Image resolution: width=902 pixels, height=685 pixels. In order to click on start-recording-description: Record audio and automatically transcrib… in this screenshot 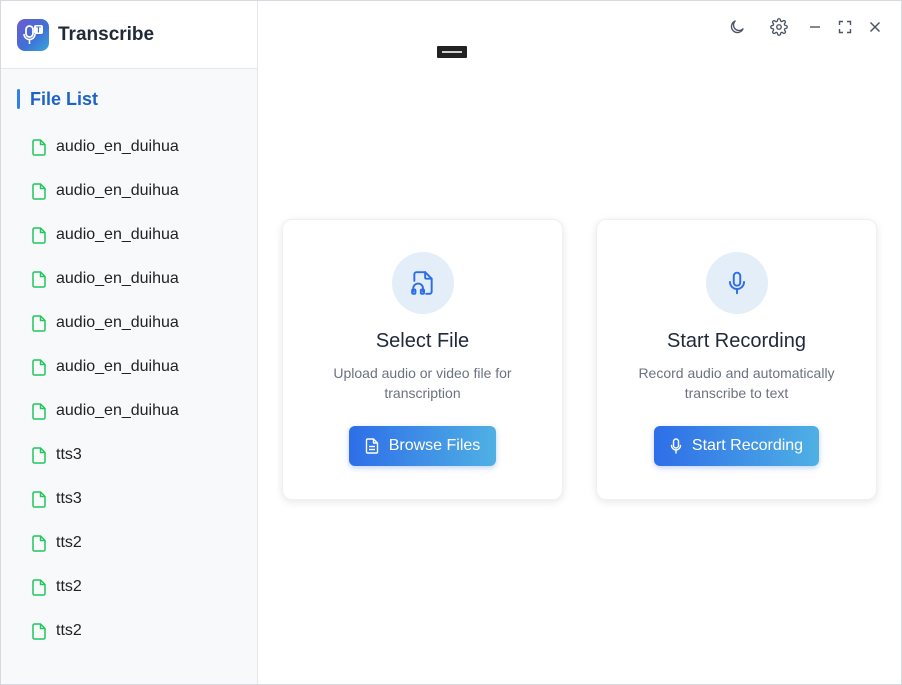, I will do `click(736, 383)`.